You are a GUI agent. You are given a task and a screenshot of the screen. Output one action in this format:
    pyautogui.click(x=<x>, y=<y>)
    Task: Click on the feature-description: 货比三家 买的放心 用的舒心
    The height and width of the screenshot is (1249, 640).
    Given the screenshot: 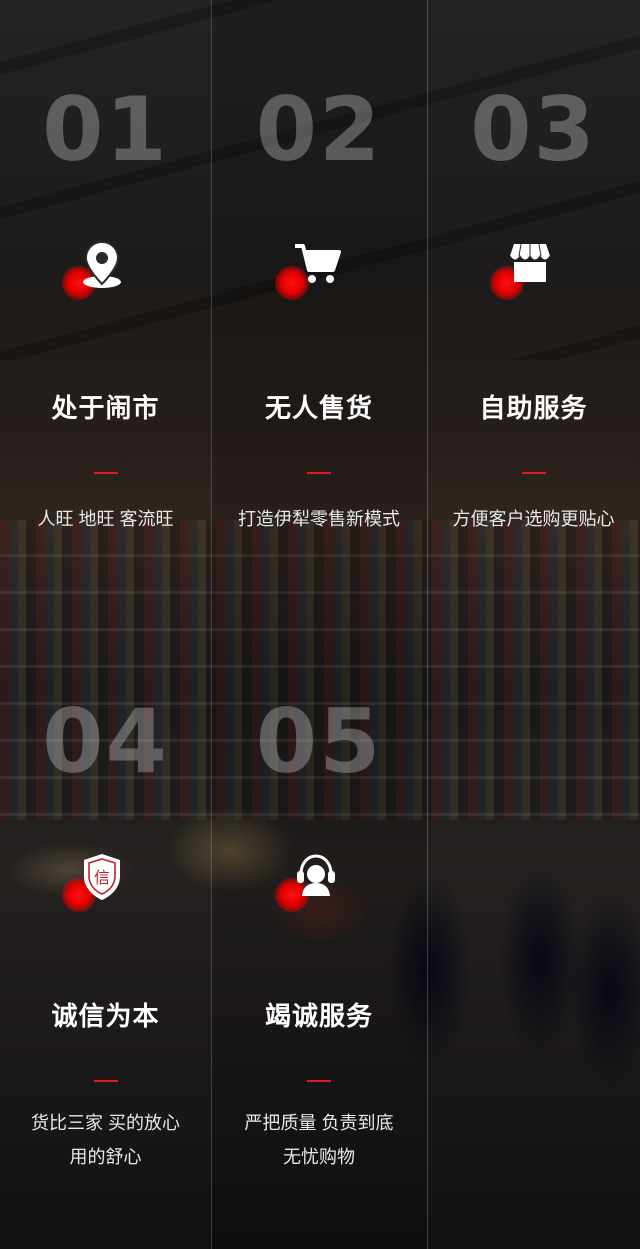 What is the action you would take?
    pyautogui.click(x=105, y=1140)
    